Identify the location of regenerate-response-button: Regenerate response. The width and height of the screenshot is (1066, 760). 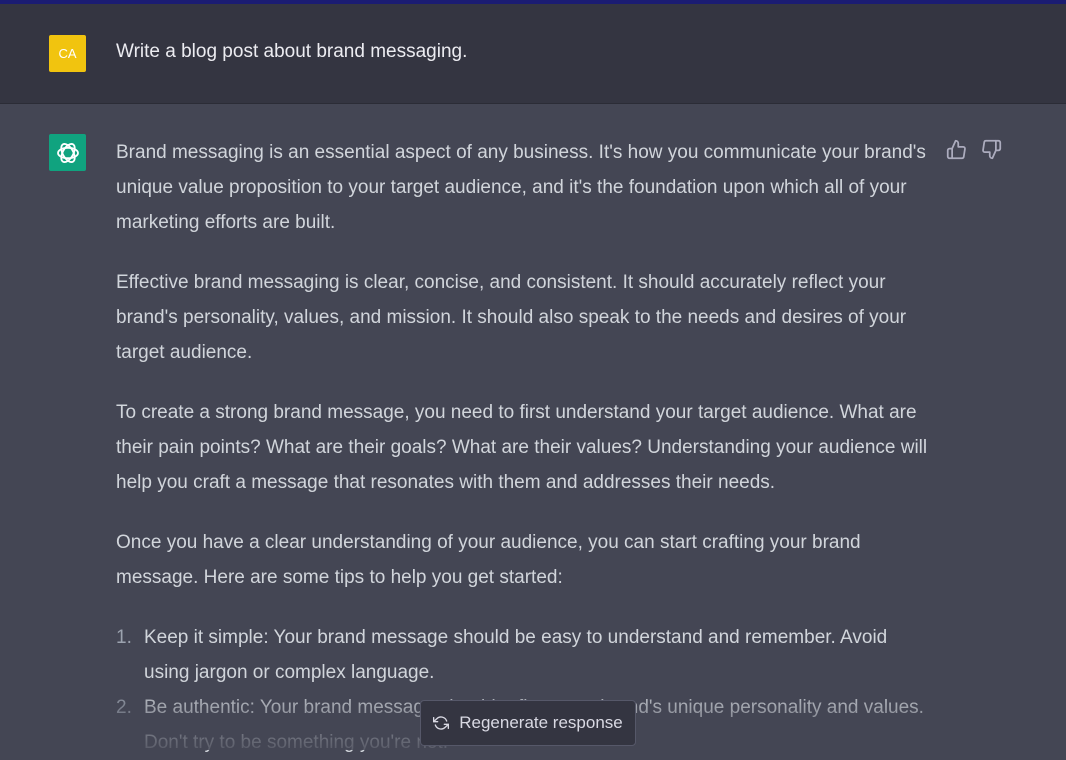
(528, 723).